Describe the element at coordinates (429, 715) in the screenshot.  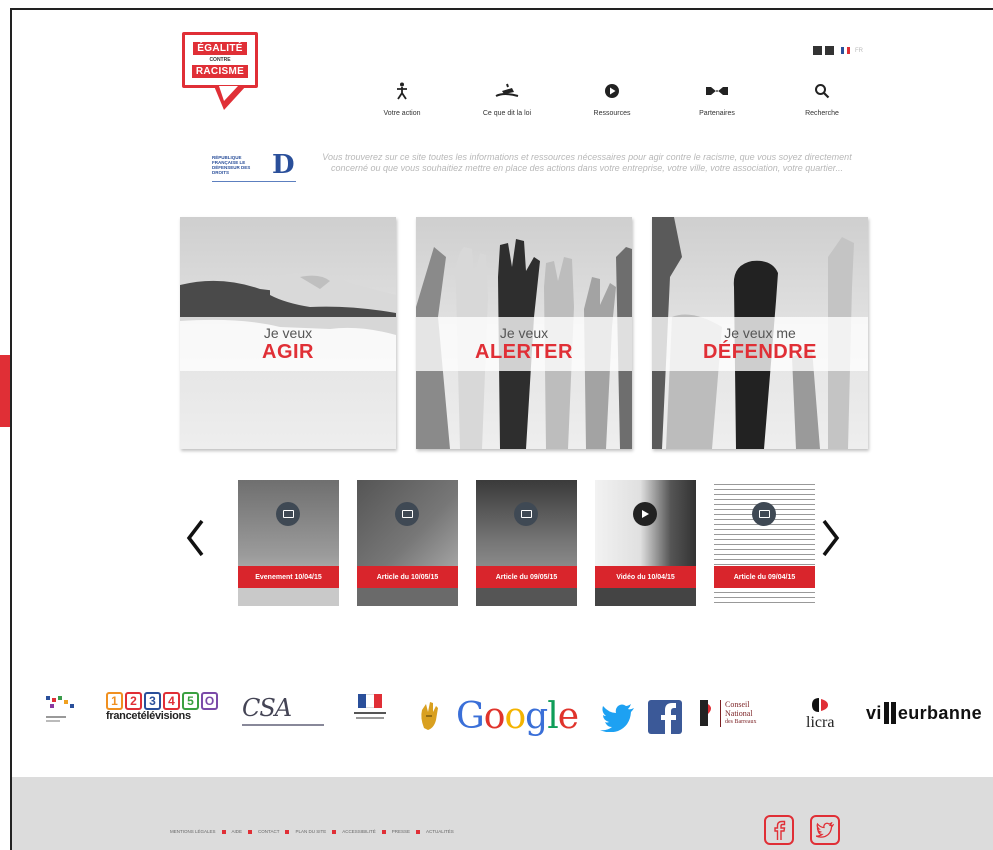
I see `partner-logo-hand` at that location.